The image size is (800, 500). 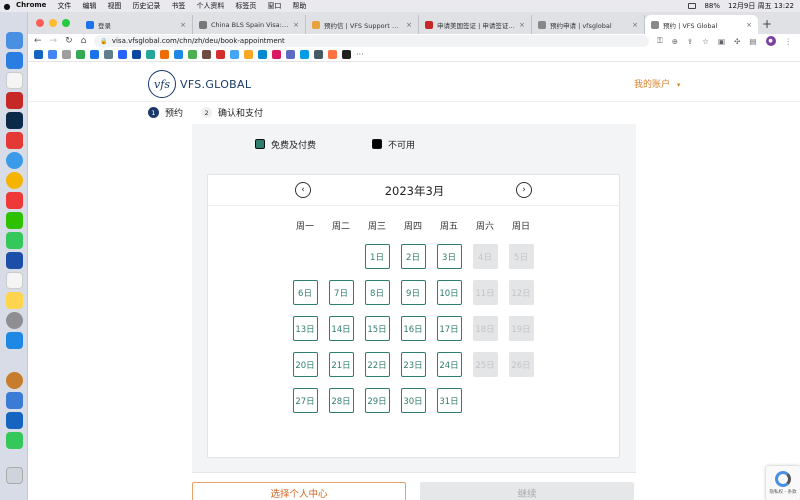 I want to click on calendar-day-available: 24日, so click(x=449, y=364).